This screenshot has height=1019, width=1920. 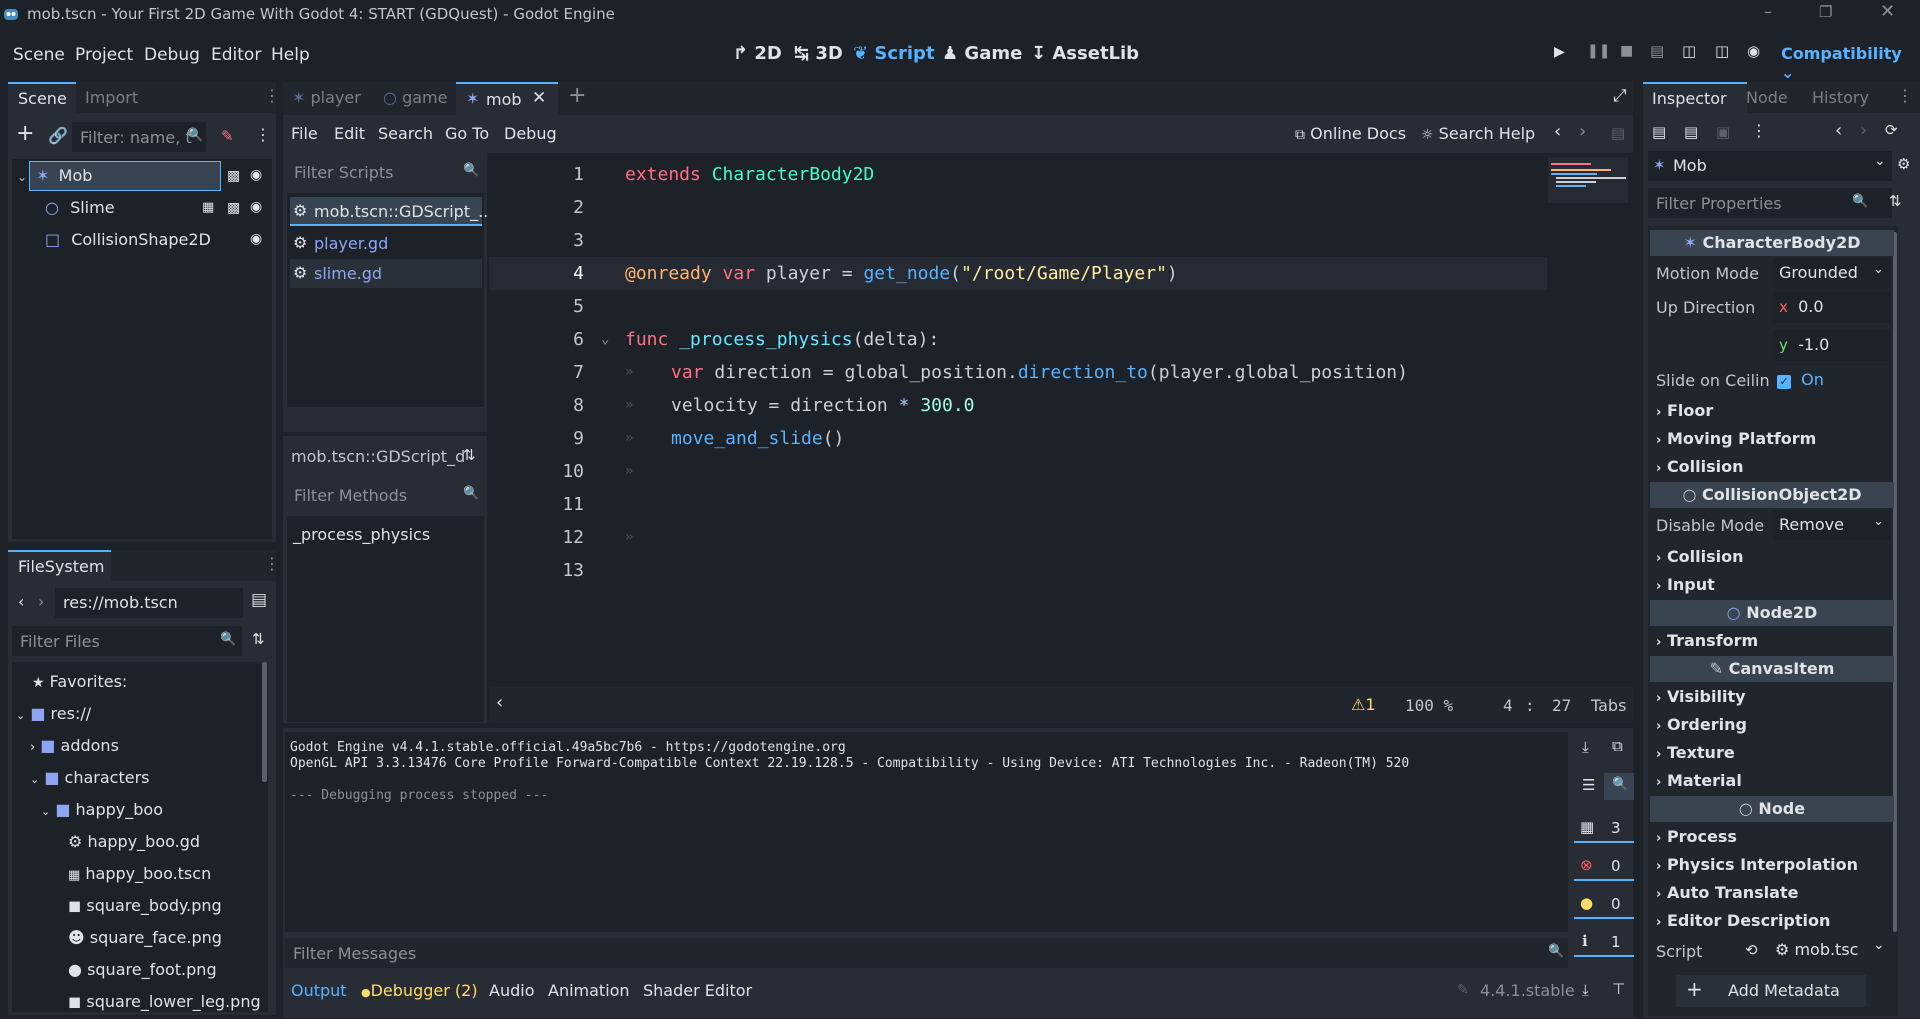 I want to click on scene-tab-game: ○ game, so click(x=415, y=97).